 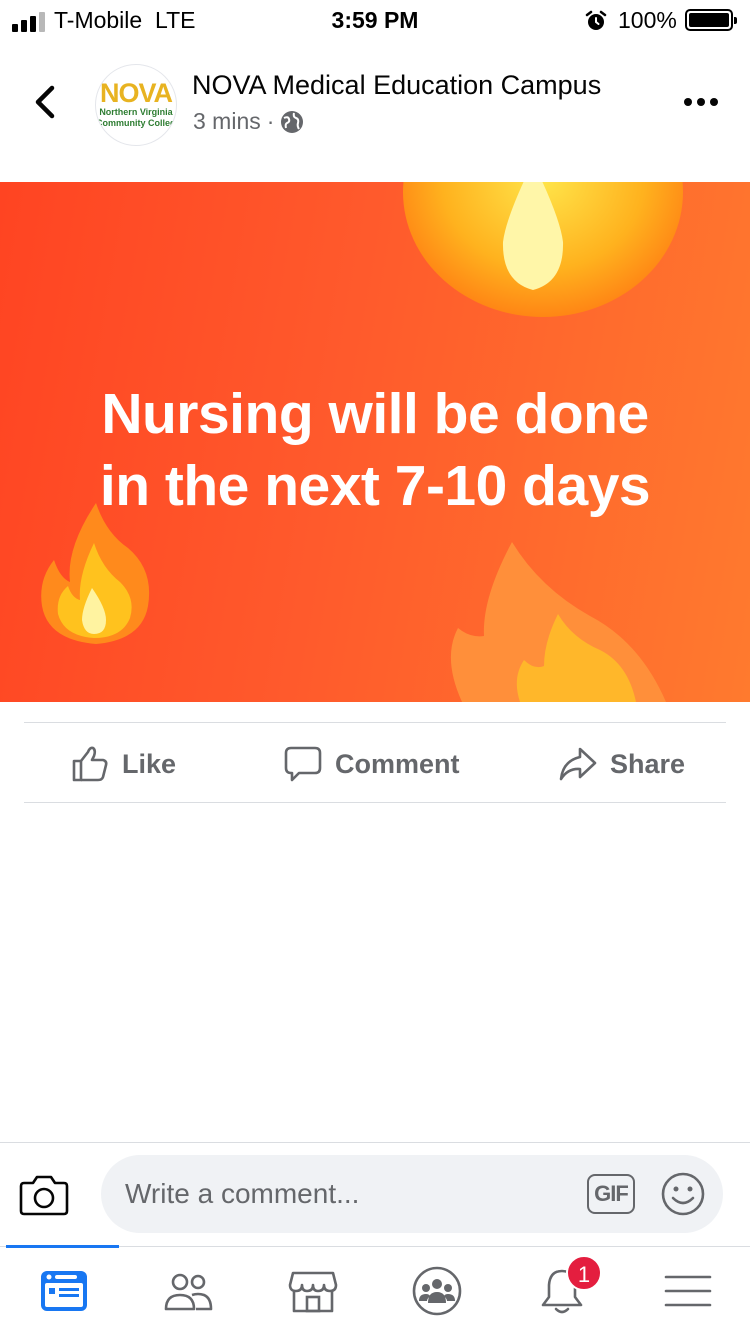 What do you see at coordinates (375, 414) in the screenshot?
I see `post-text-line: Nursing will be done` at bounding box center [375, 414].